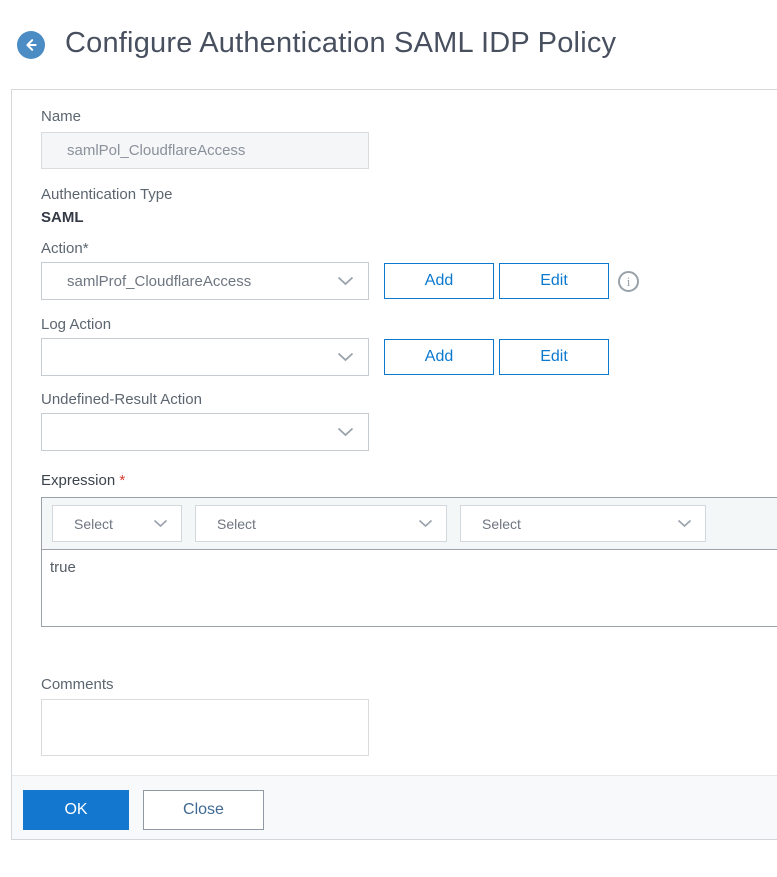 Image resolution: width=777 pixels, height=877 pixels. I want to click on log-action-edit-button: Edit, so click(554, 357).